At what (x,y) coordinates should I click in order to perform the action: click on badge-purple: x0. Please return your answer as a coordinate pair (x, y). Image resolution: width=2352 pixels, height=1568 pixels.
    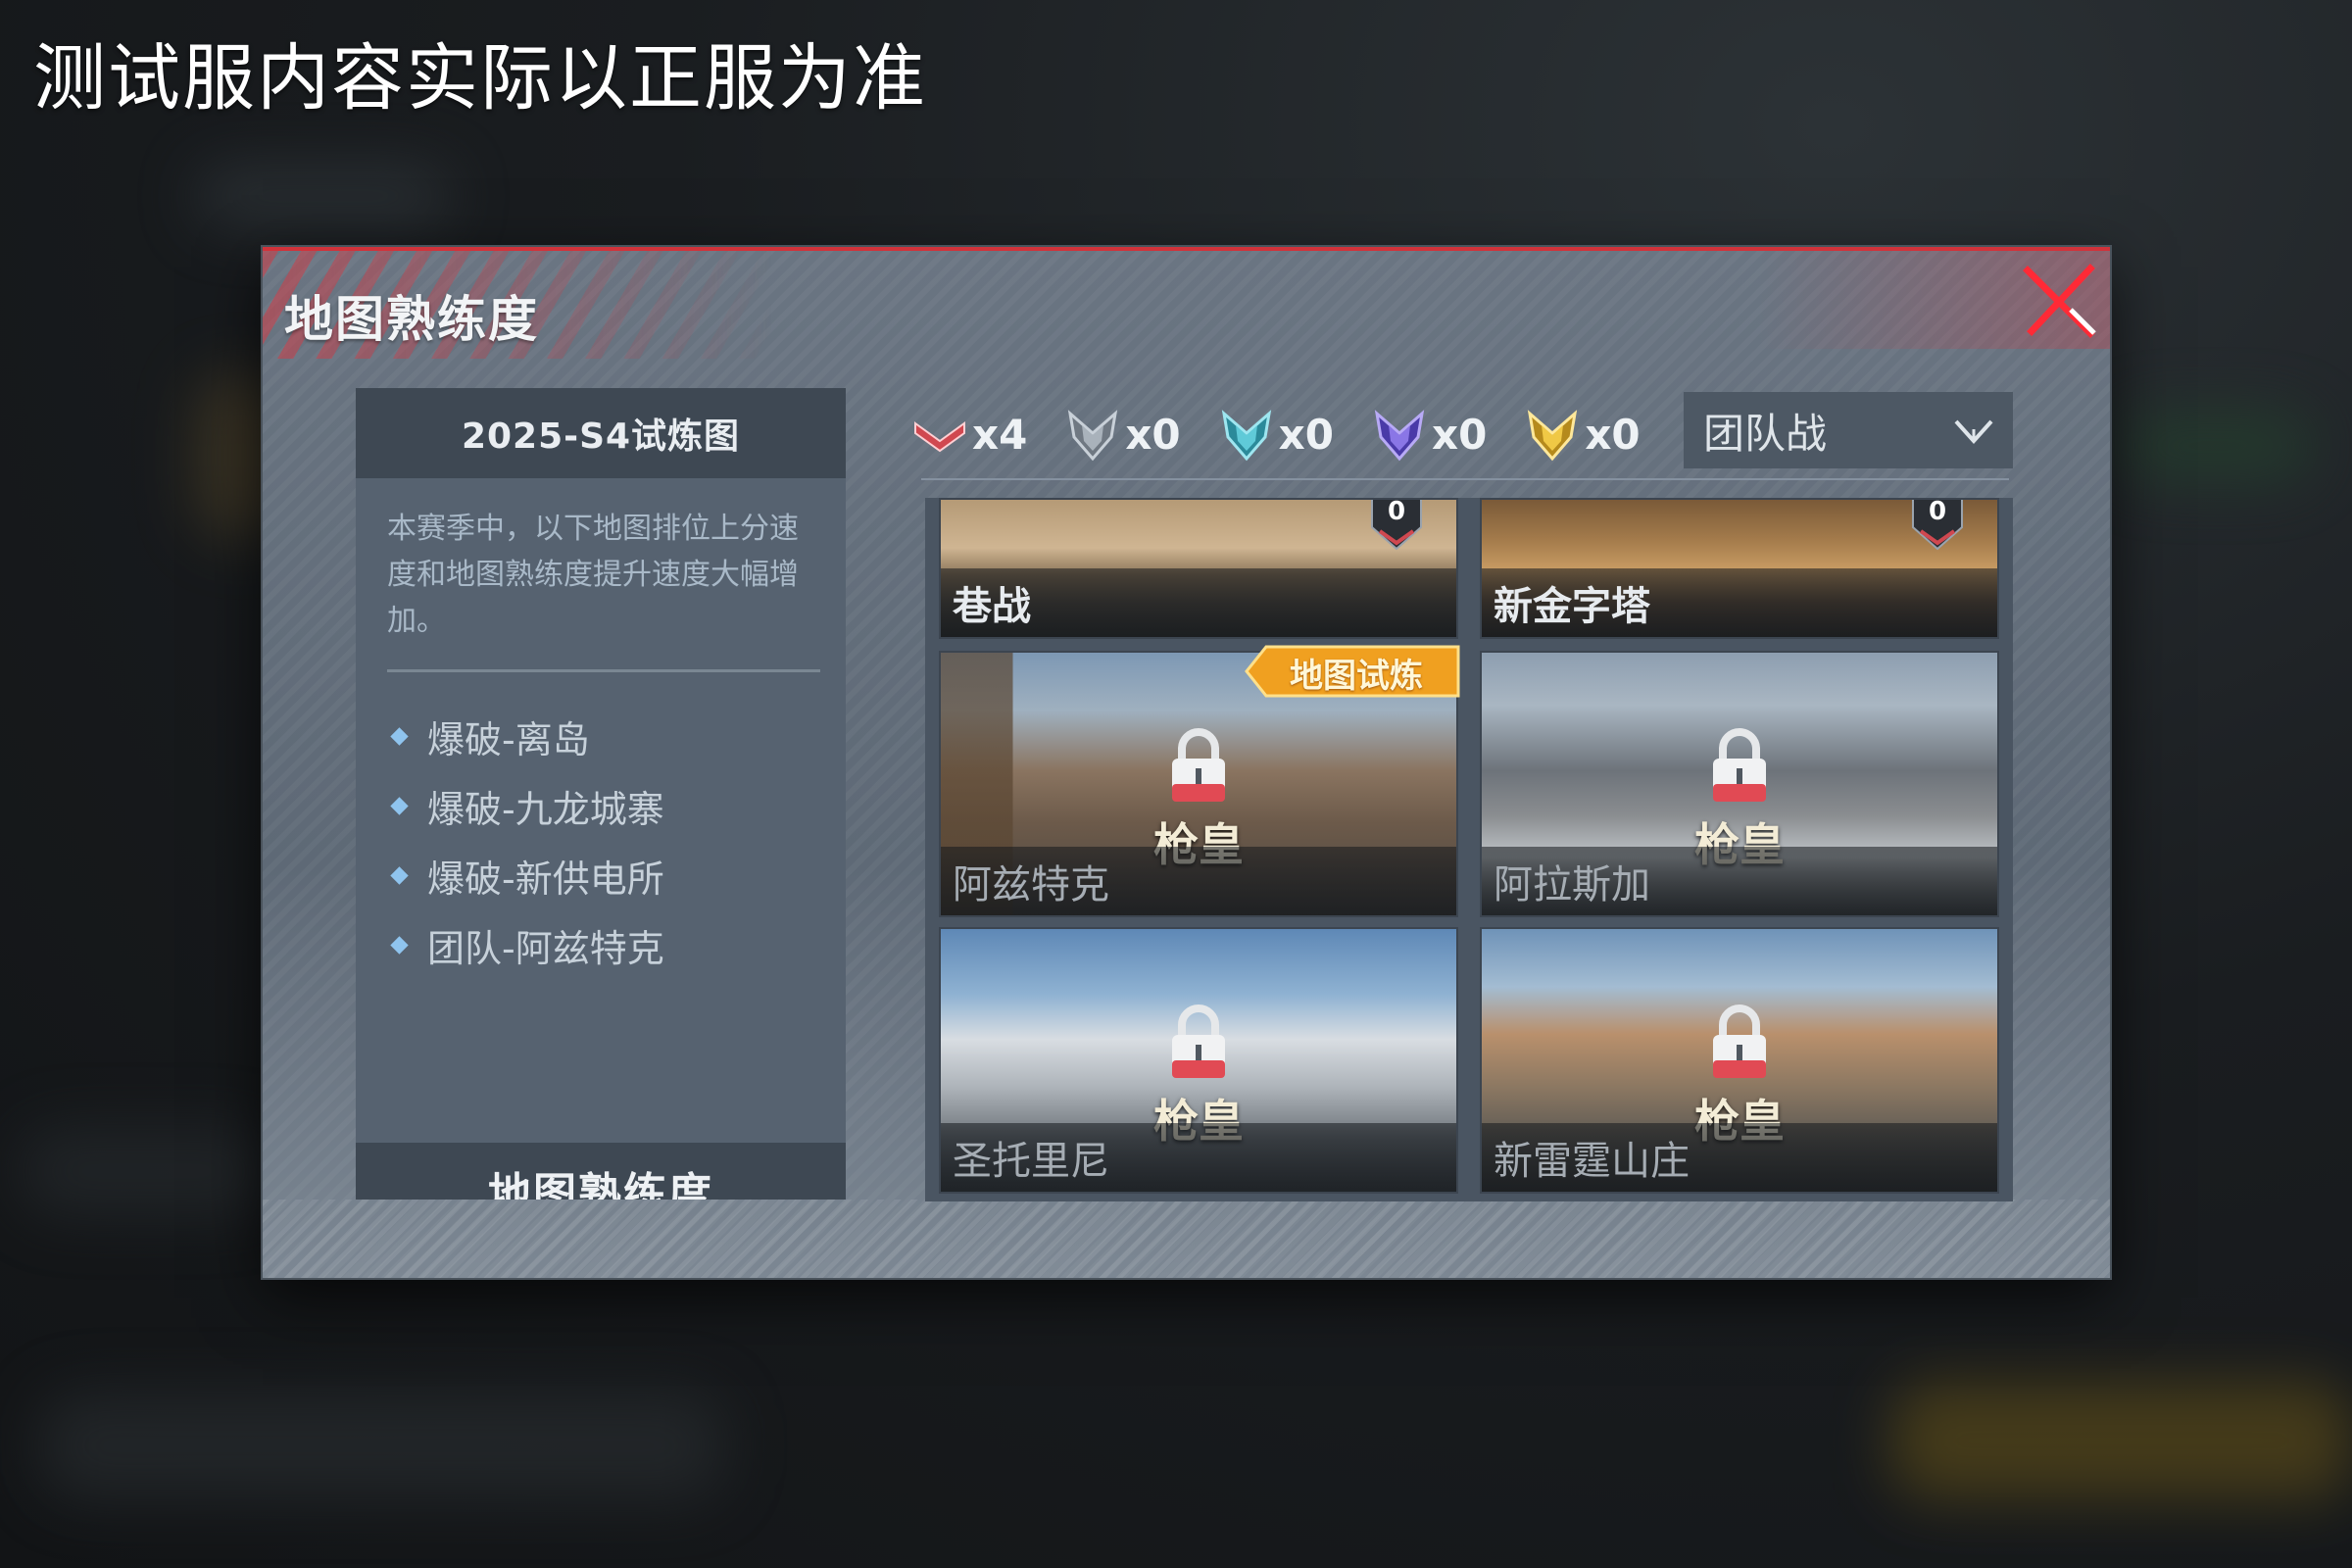
    Looking at the image, I should click on (1428, 434).